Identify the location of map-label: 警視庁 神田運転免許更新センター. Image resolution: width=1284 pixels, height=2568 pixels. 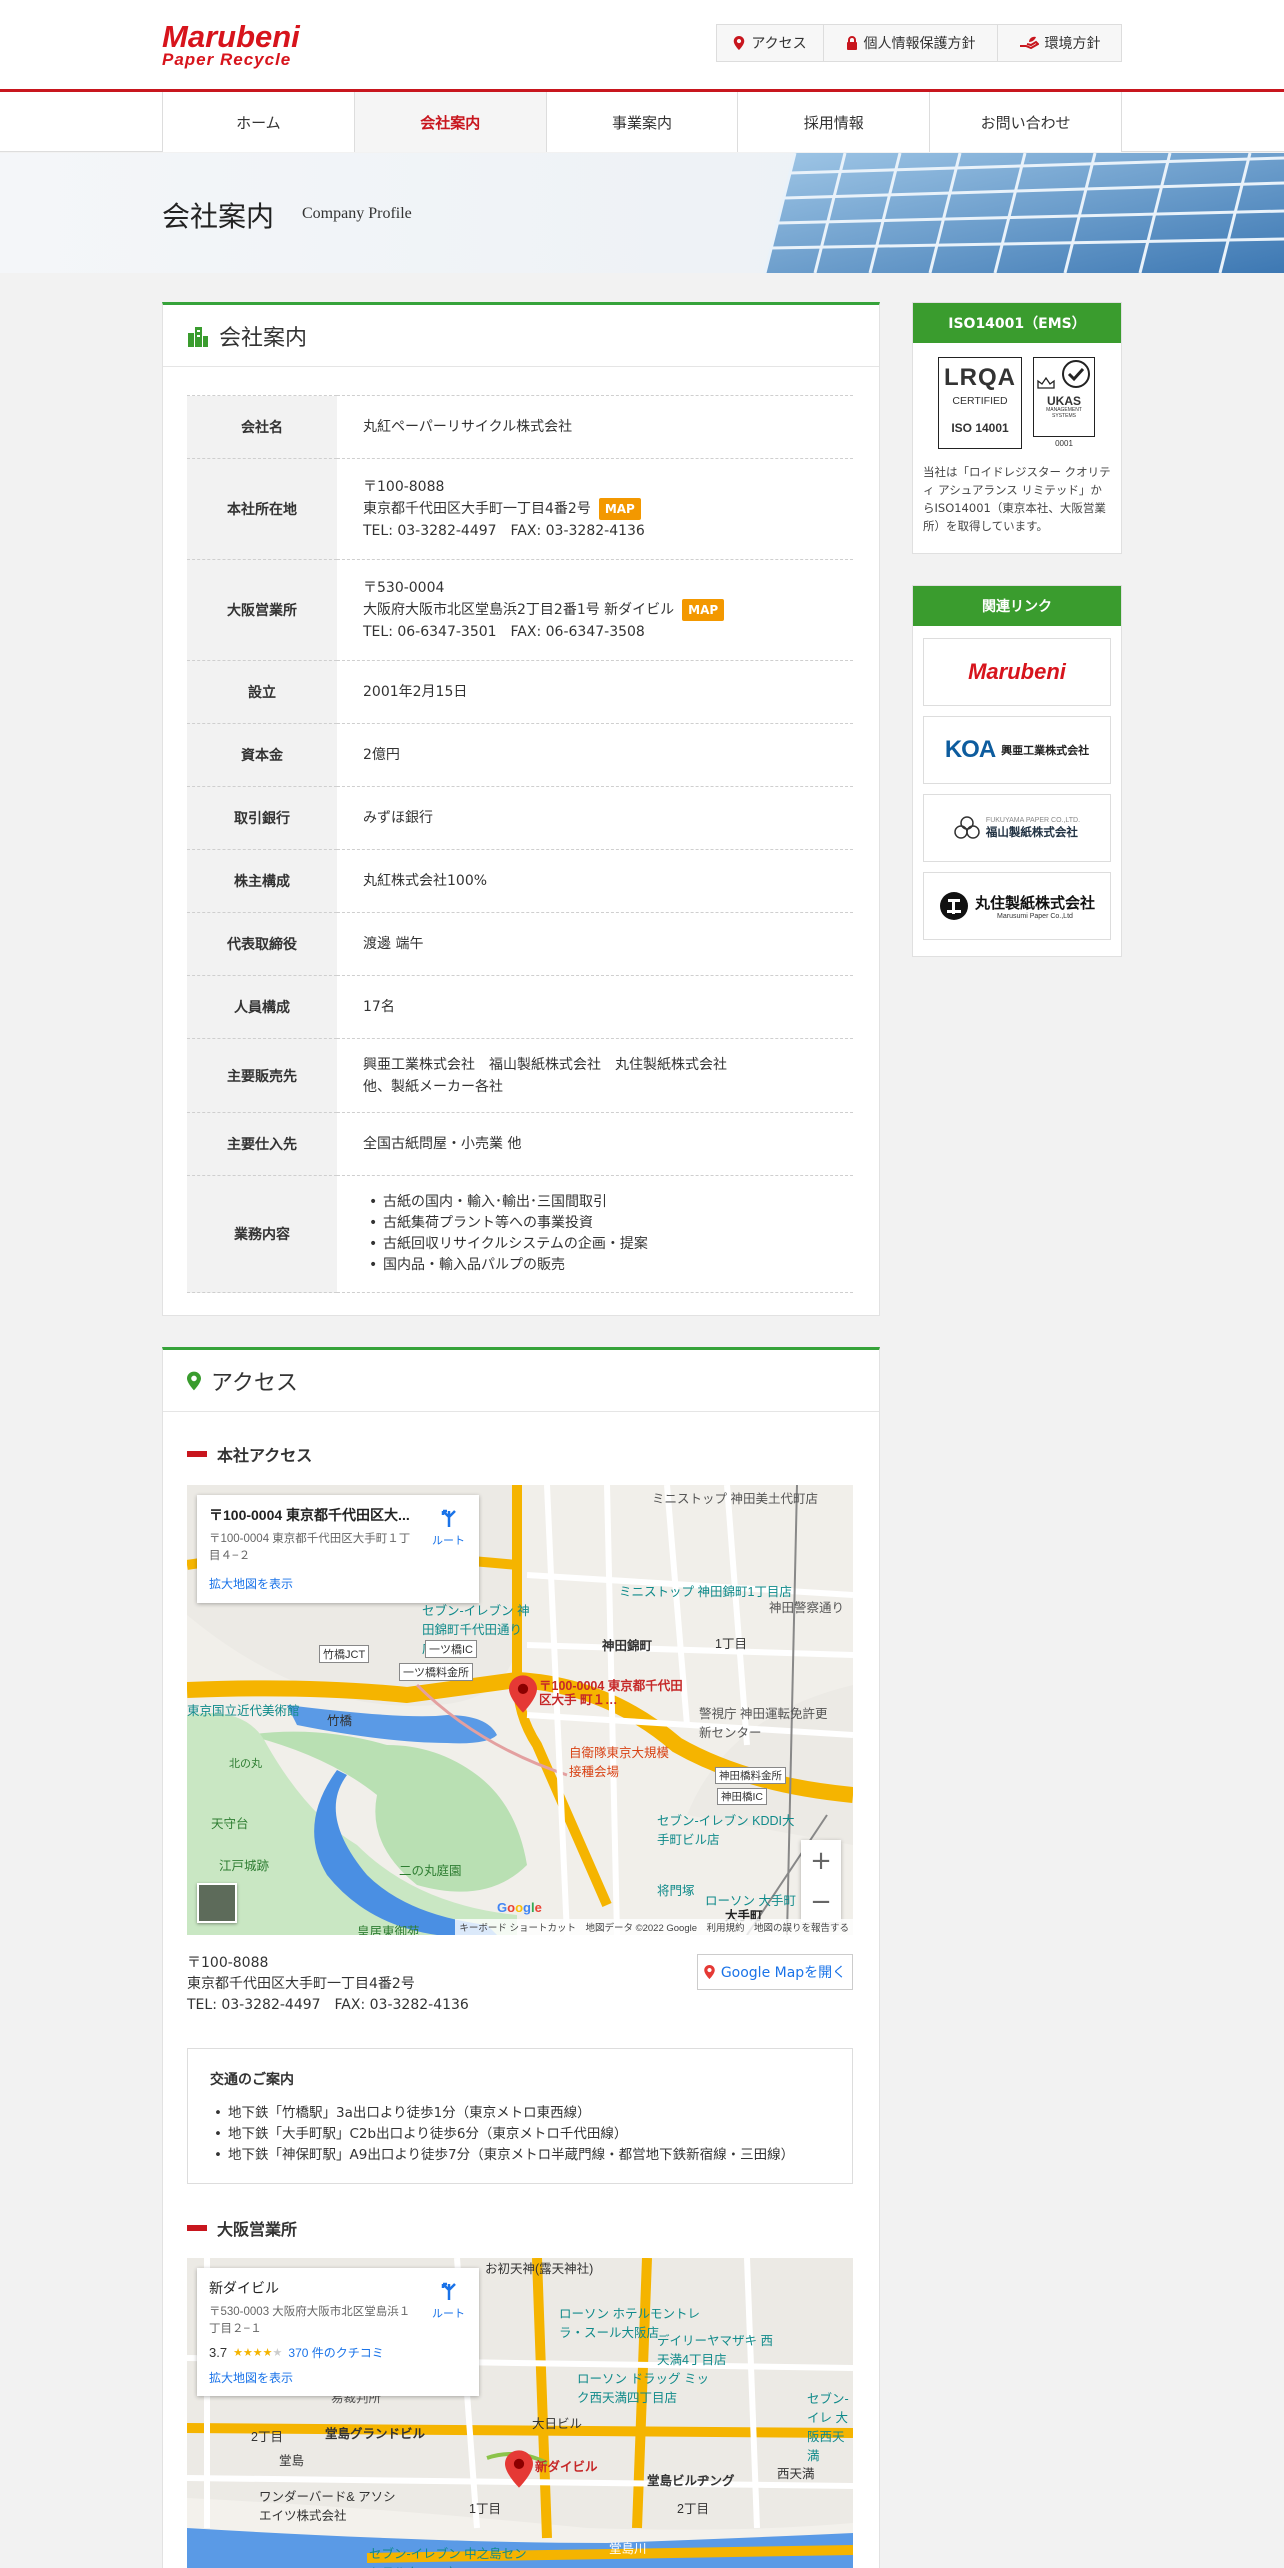
(763, 1723).